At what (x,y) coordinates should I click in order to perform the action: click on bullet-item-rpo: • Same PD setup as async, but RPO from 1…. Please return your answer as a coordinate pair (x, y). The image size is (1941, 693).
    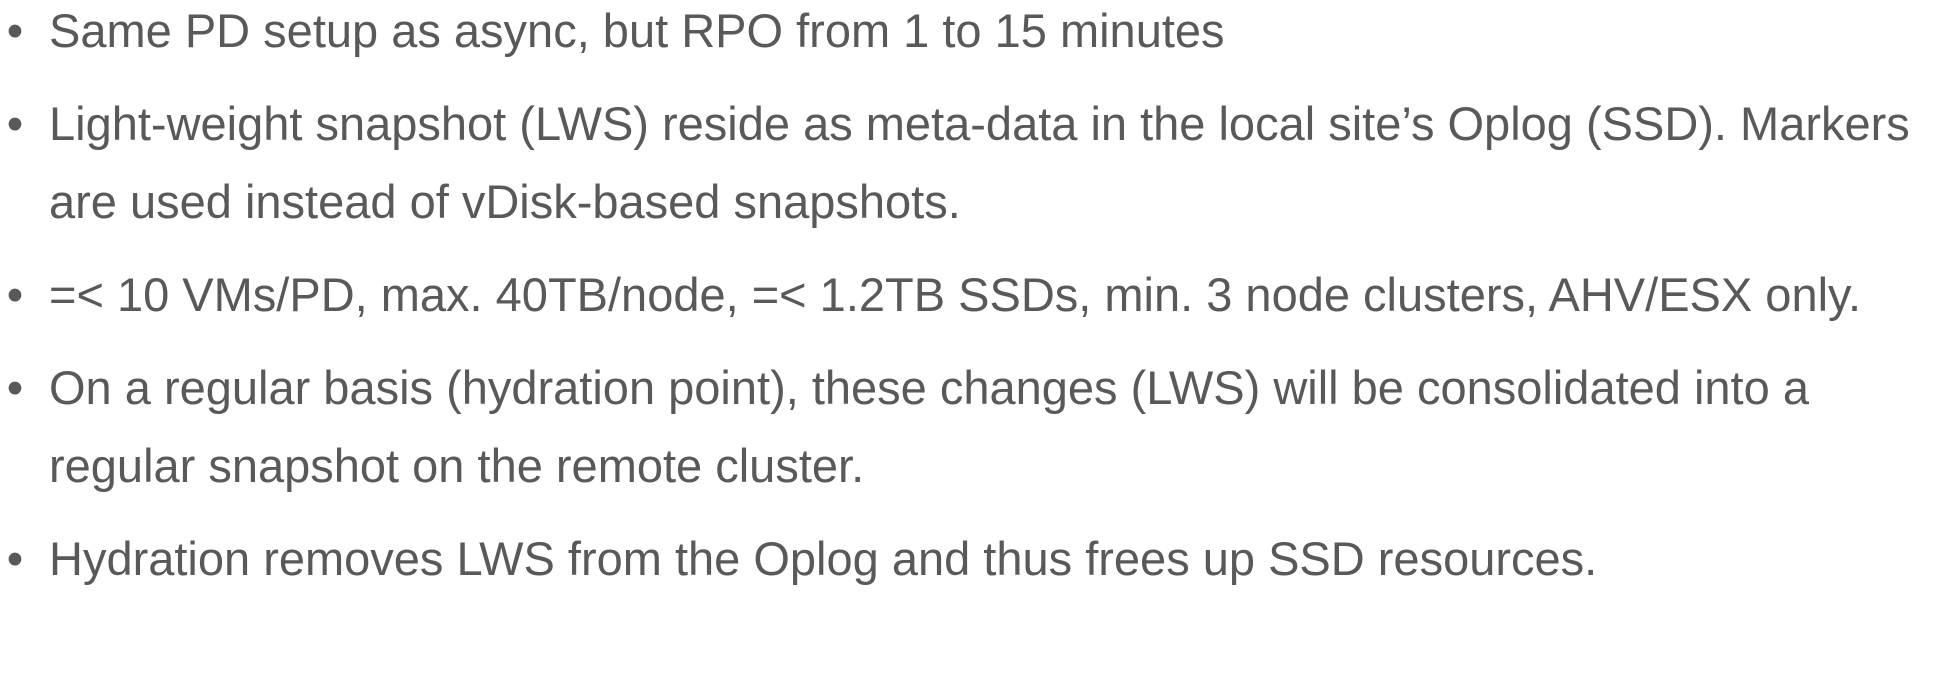
    Looking at the image, I should click on (970, 35).